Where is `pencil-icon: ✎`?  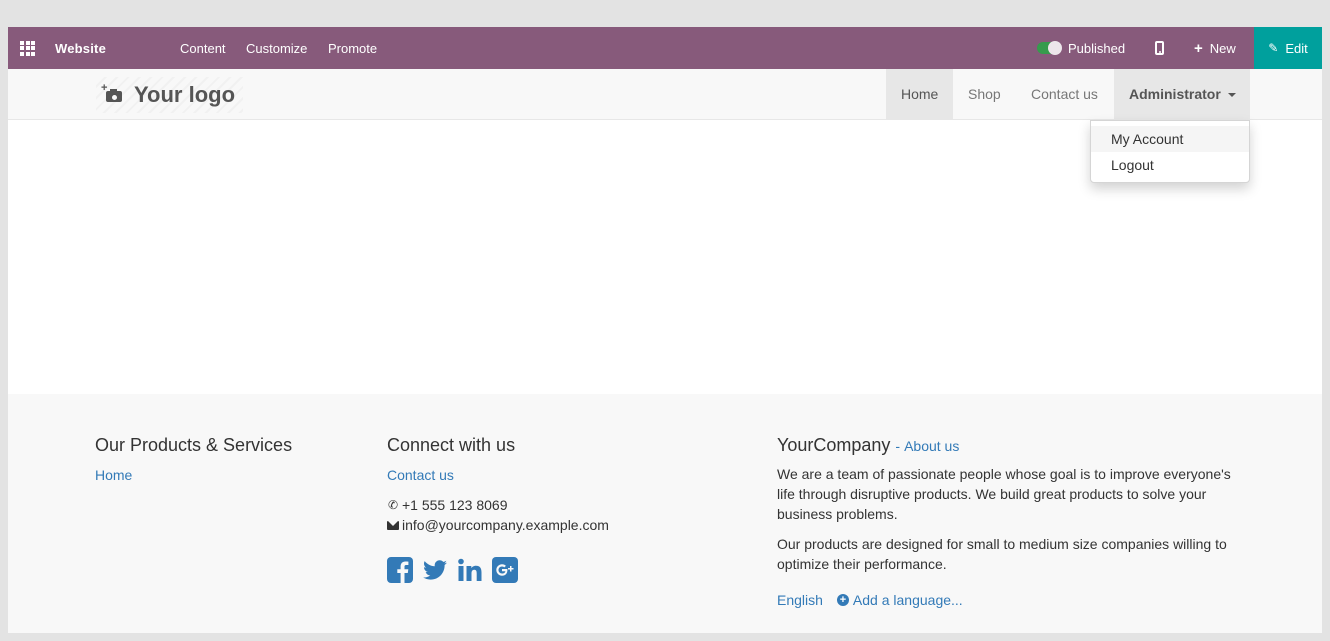 pencil-icon: ✎ is located at coordinates (1273, 48).